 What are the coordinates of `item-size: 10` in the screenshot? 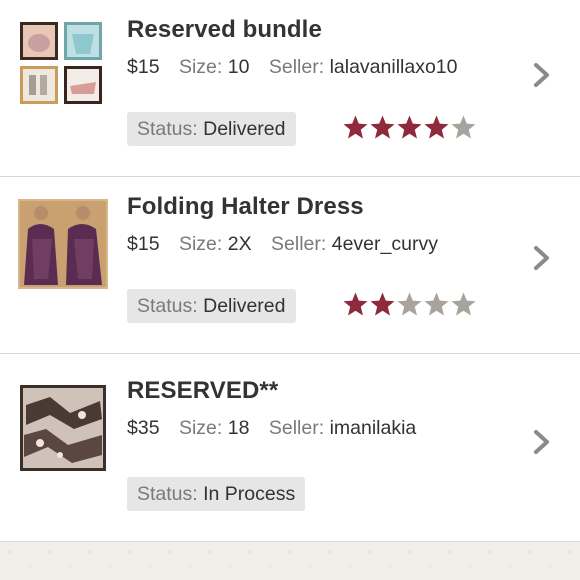 It's located at (238, 67).